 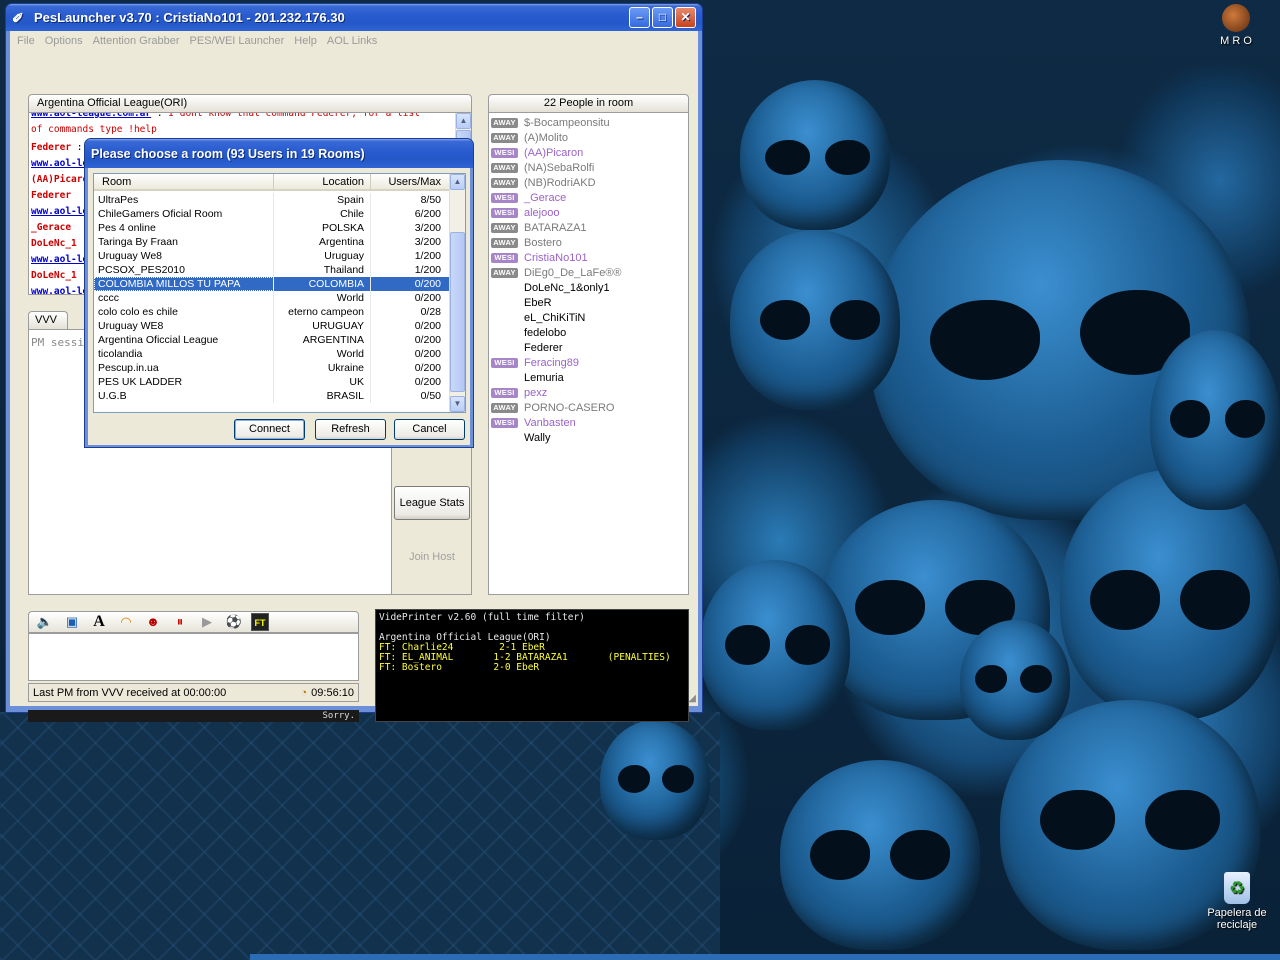 What do you see at coordinates (352, 41) in the screenshot?
I see `menu-aol-links: AOL Links` at bounding box center [352, 41].